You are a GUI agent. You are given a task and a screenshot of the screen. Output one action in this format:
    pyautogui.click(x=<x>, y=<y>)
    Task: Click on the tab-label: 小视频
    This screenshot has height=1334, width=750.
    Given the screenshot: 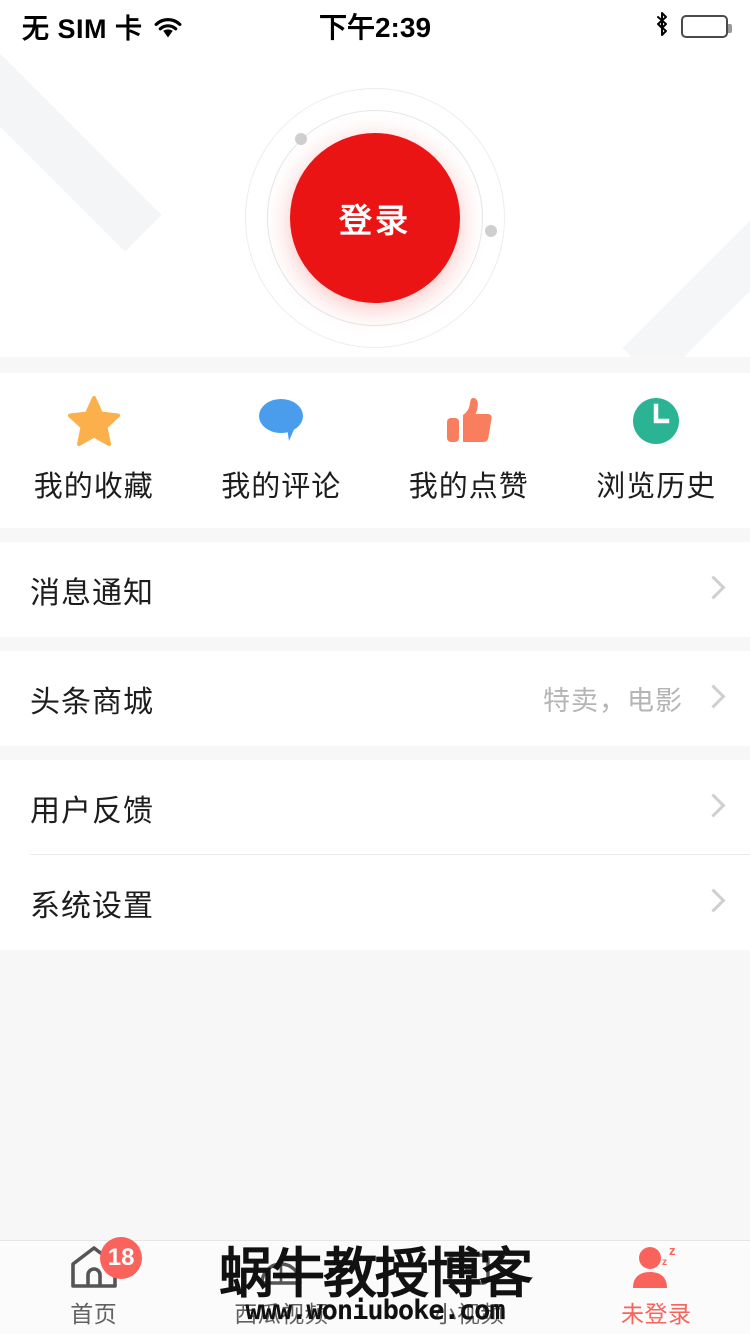 What is the action you would take?
    pyautogui.click(x=468, y=1313)
    